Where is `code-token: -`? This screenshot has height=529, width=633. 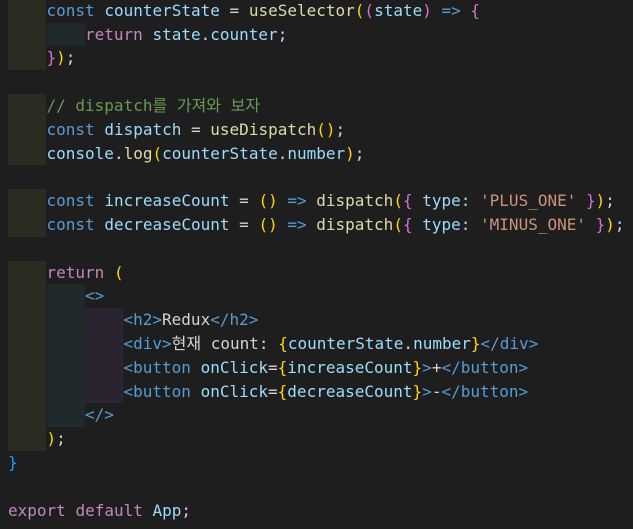 code-token: - is located at coordinates (436, 391).